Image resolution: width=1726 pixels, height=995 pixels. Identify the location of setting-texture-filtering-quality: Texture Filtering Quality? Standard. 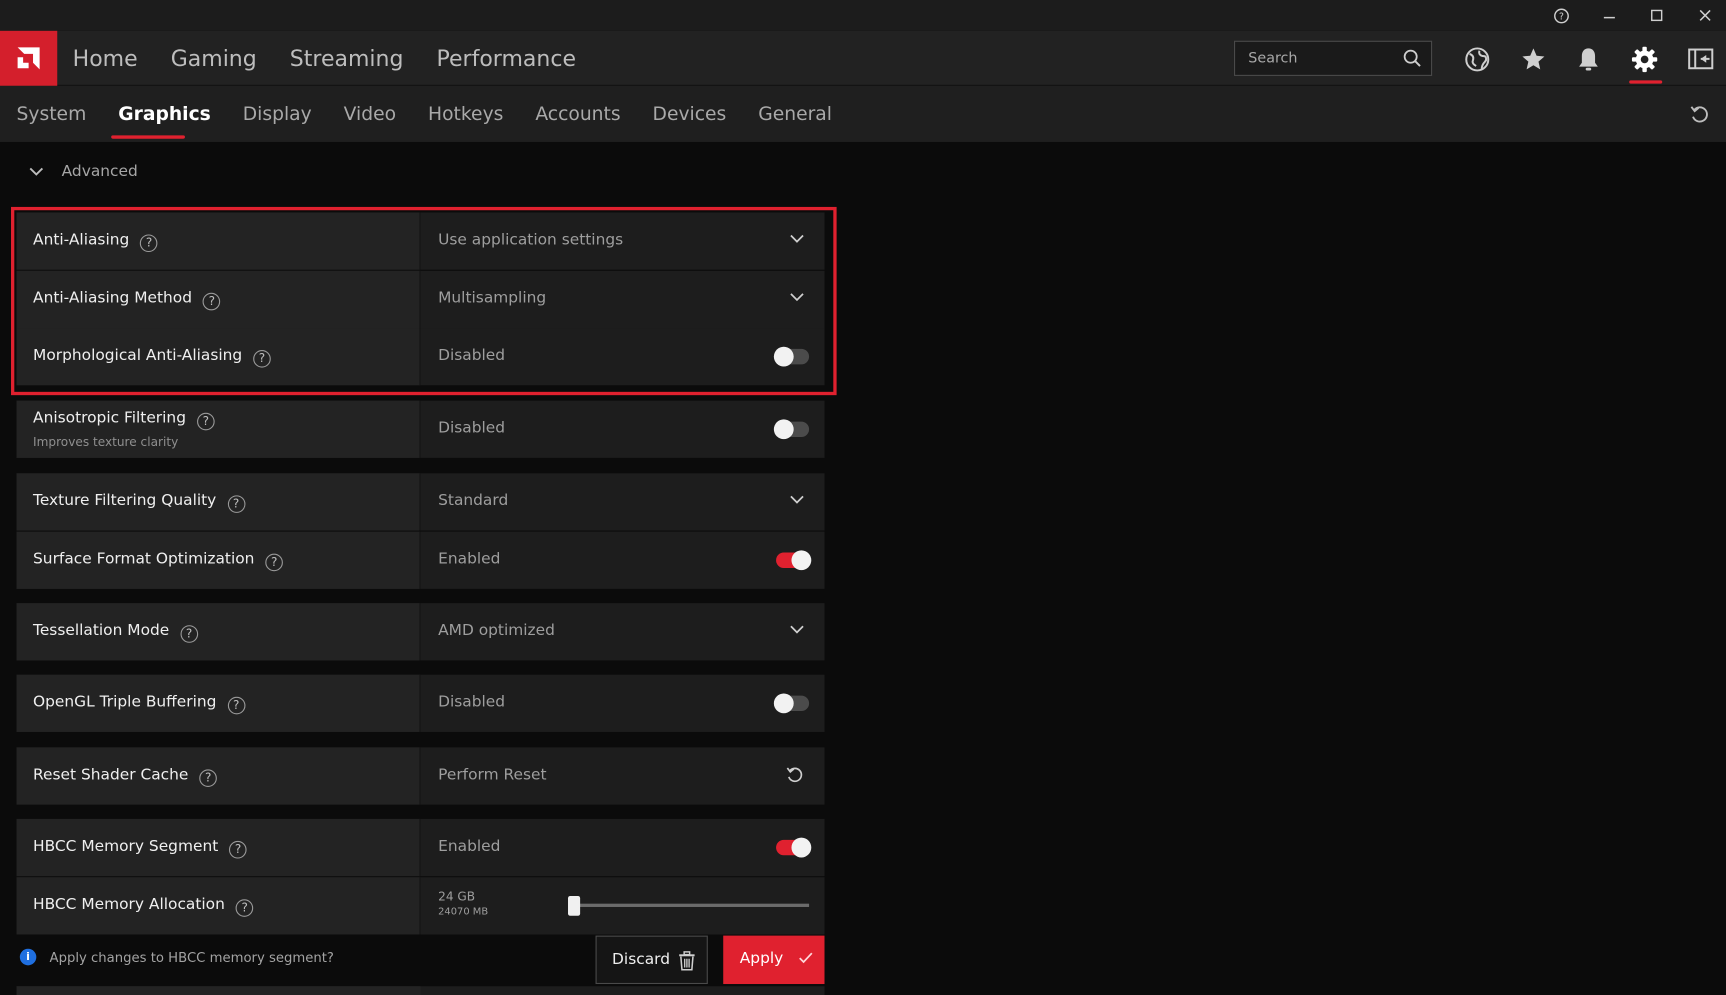
(420, 502).